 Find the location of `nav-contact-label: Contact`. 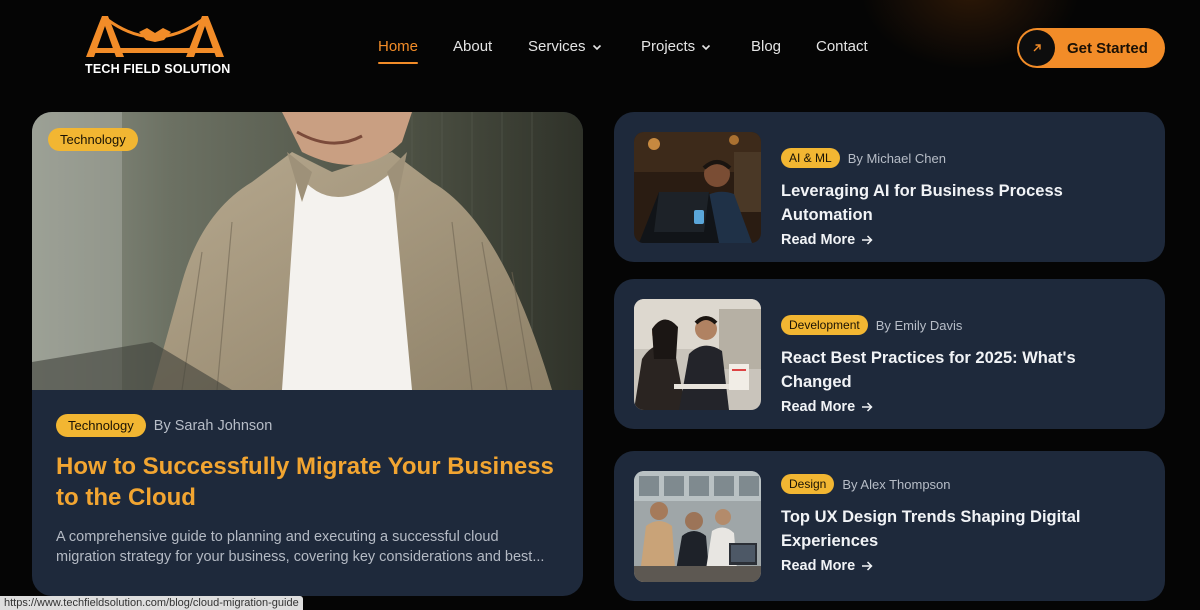

nav-contact-label: Contact is located at coordinates (842, 46).